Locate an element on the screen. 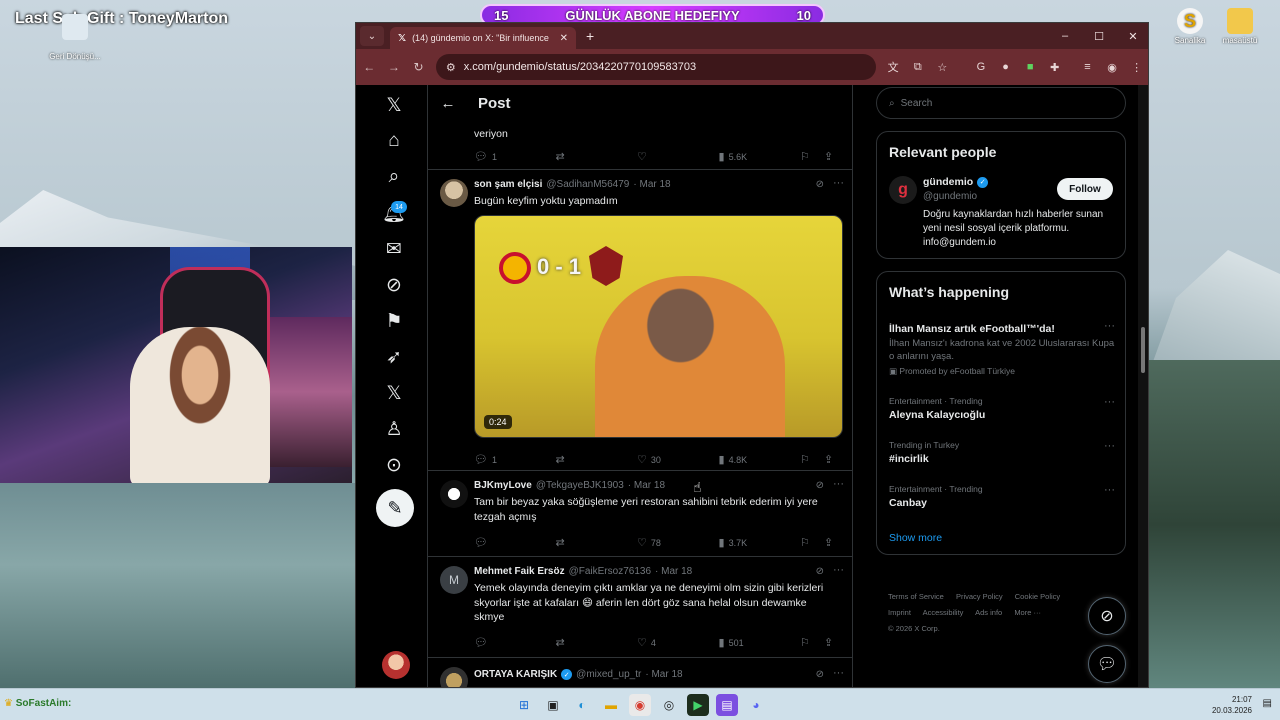 The image size is (1280, 720). user-avatar: M is located at coordinates (454, 580).